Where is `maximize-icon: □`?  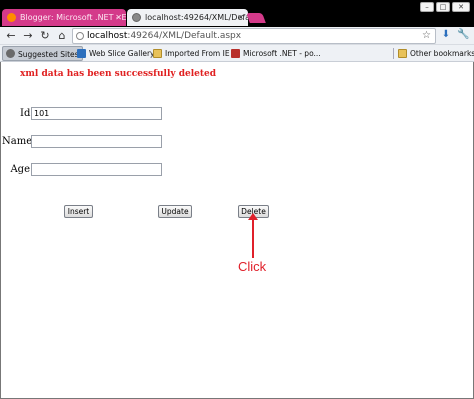 maximize-icon: □ is located at coordinates (443, 7).